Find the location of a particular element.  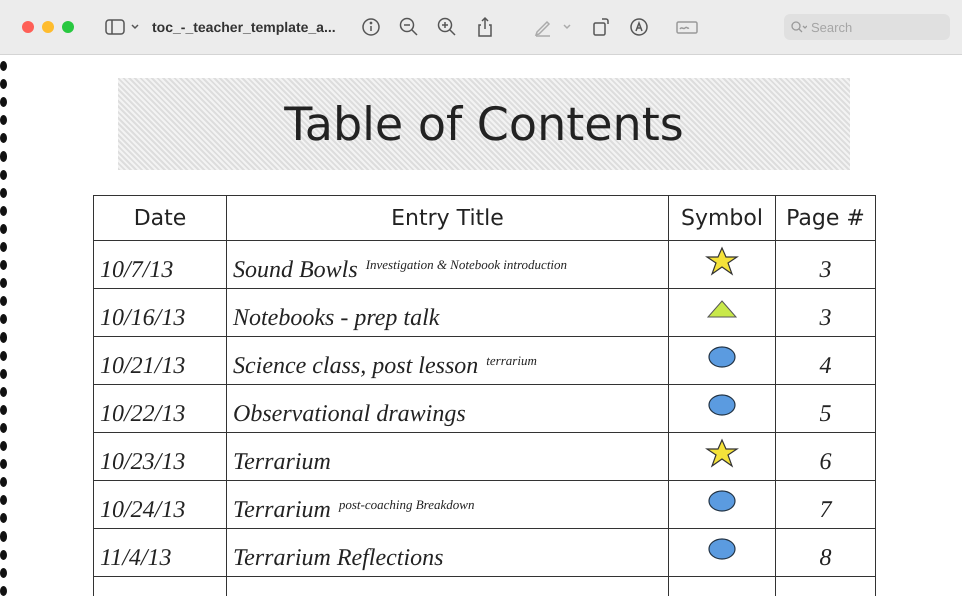

page-number-text: 5 is located at coordinates (826, 414).